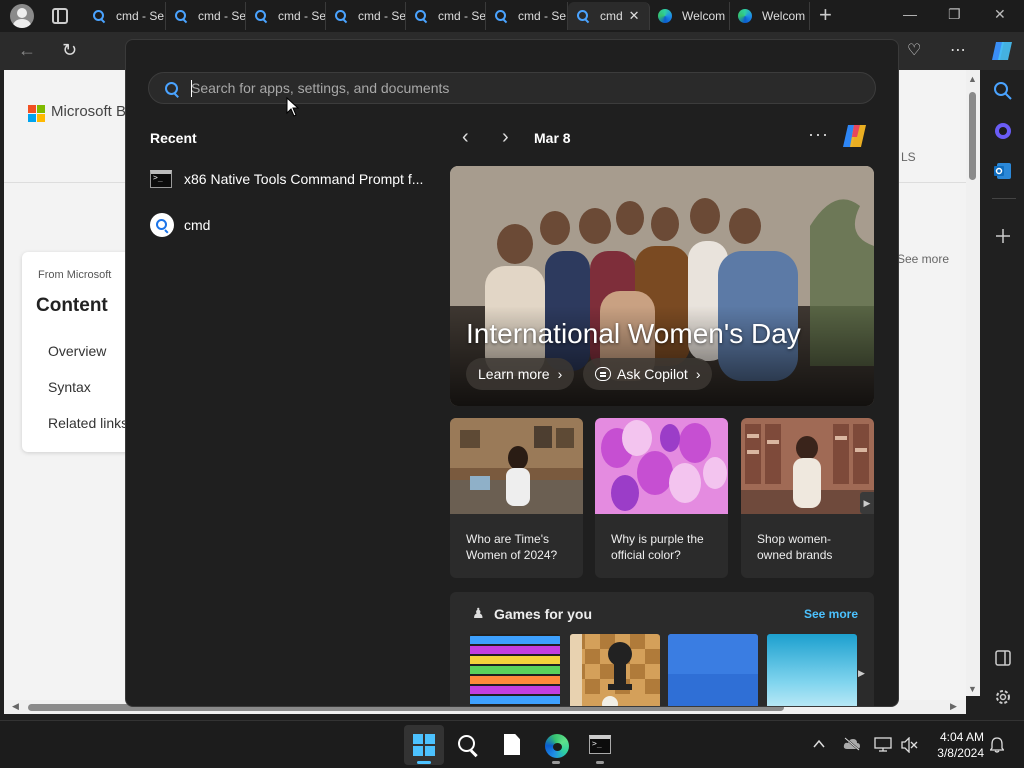 The image size is (1024, 768). I want to click on vertical-tabs-icon, so click(60, 16).